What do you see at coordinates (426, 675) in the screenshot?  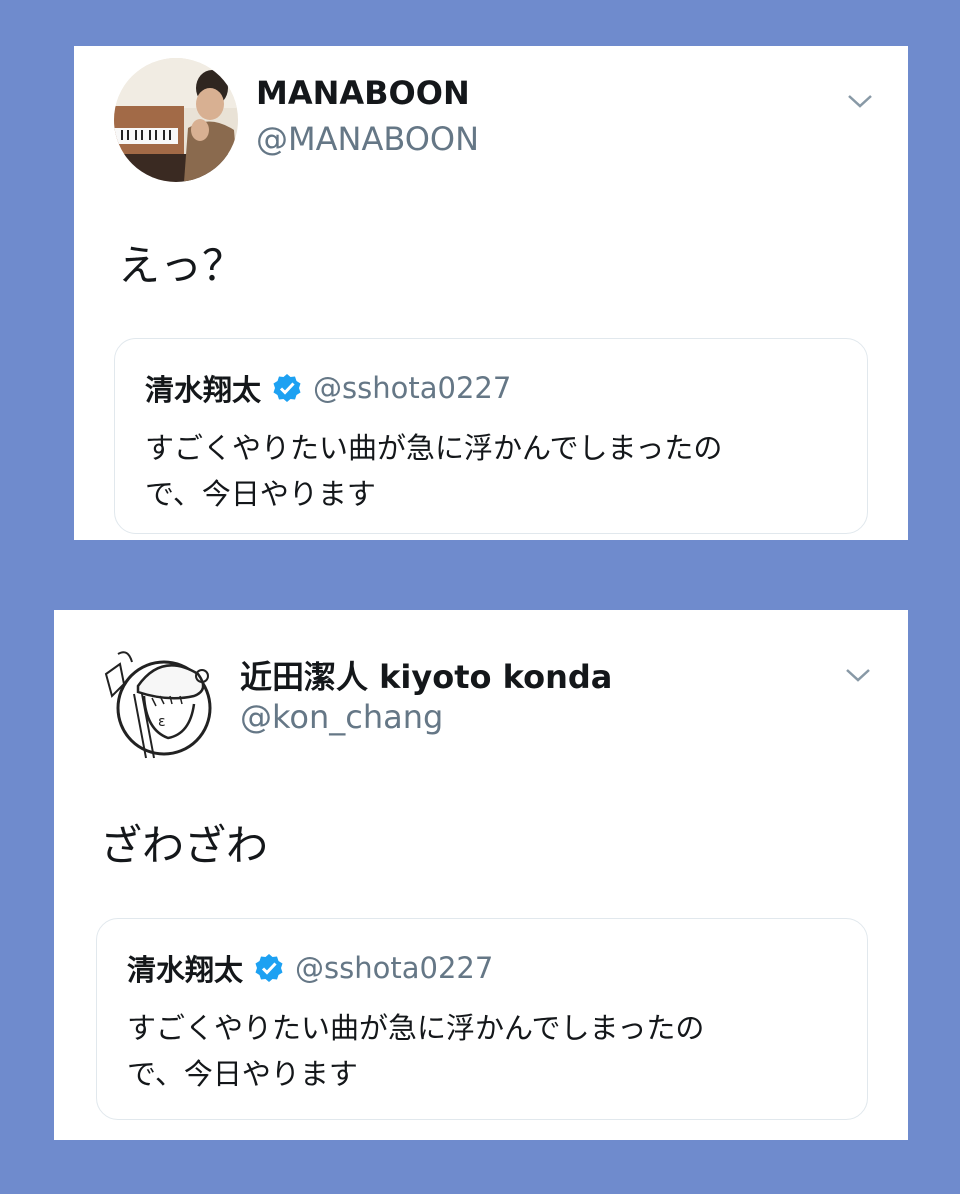 I see `display-name: 近田潔人 kiyoto konda` at bounding box center [426, 675].